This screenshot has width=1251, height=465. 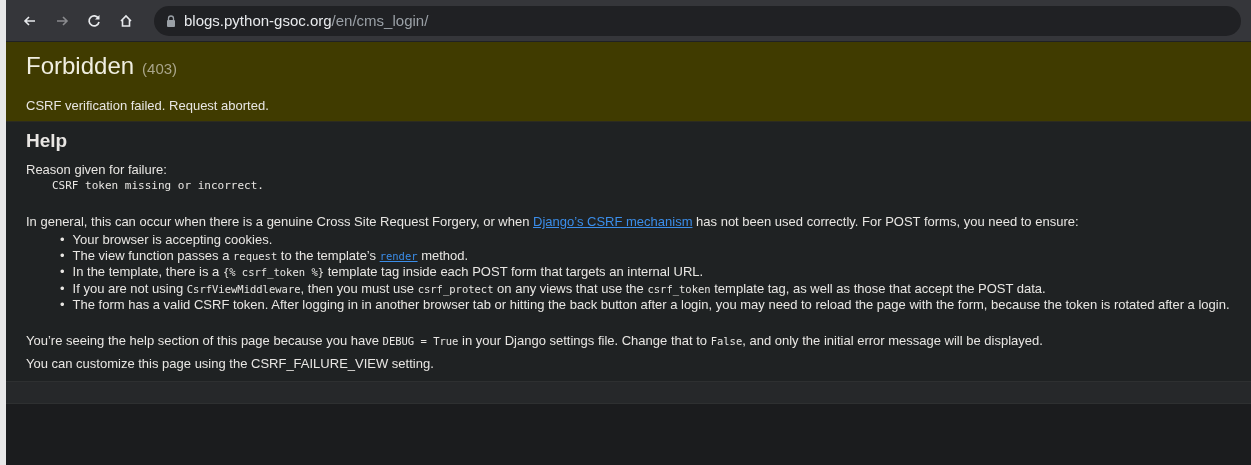 I want to click on requirement-item: The form has a valid CSRF token. After logging in in another browser tab or hitting the back button after a login, you may need to reload the page with the form, because the token is rotated after a login., so click(x=651, y=305).